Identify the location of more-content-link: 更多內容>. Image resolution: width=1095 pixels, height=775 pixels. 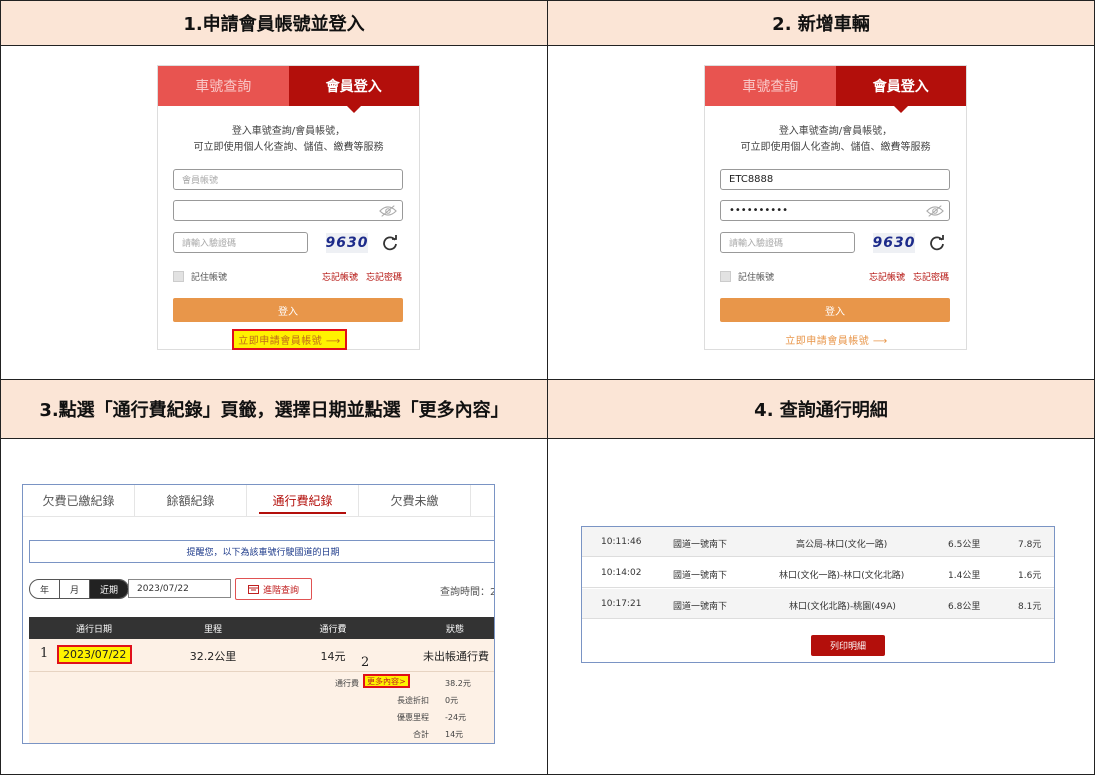
(386, 681).